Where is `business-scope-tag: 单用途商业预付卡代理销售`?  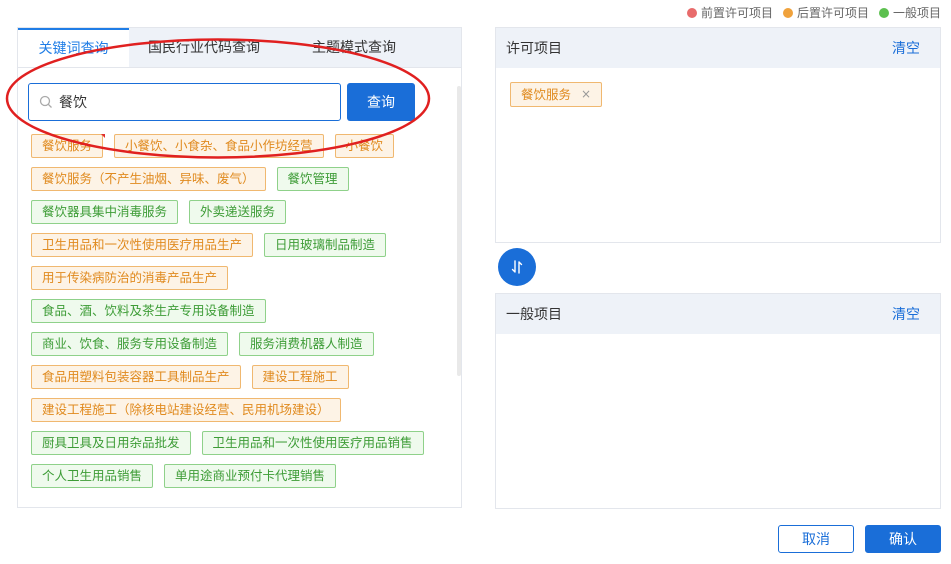
business-scope-tag: 单用途商业预付卡代理销售 is located at coordinates (250, 476).